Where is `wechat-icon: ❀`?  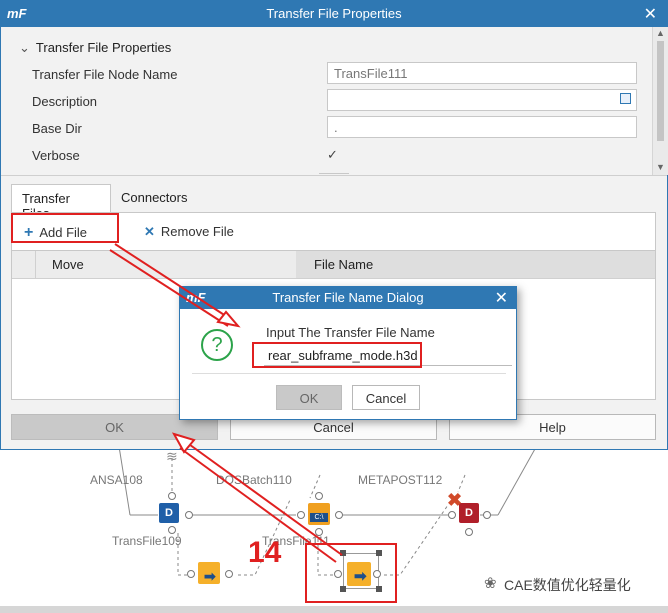
wechat-icon: ❀ is located at coordinates (490, 583).